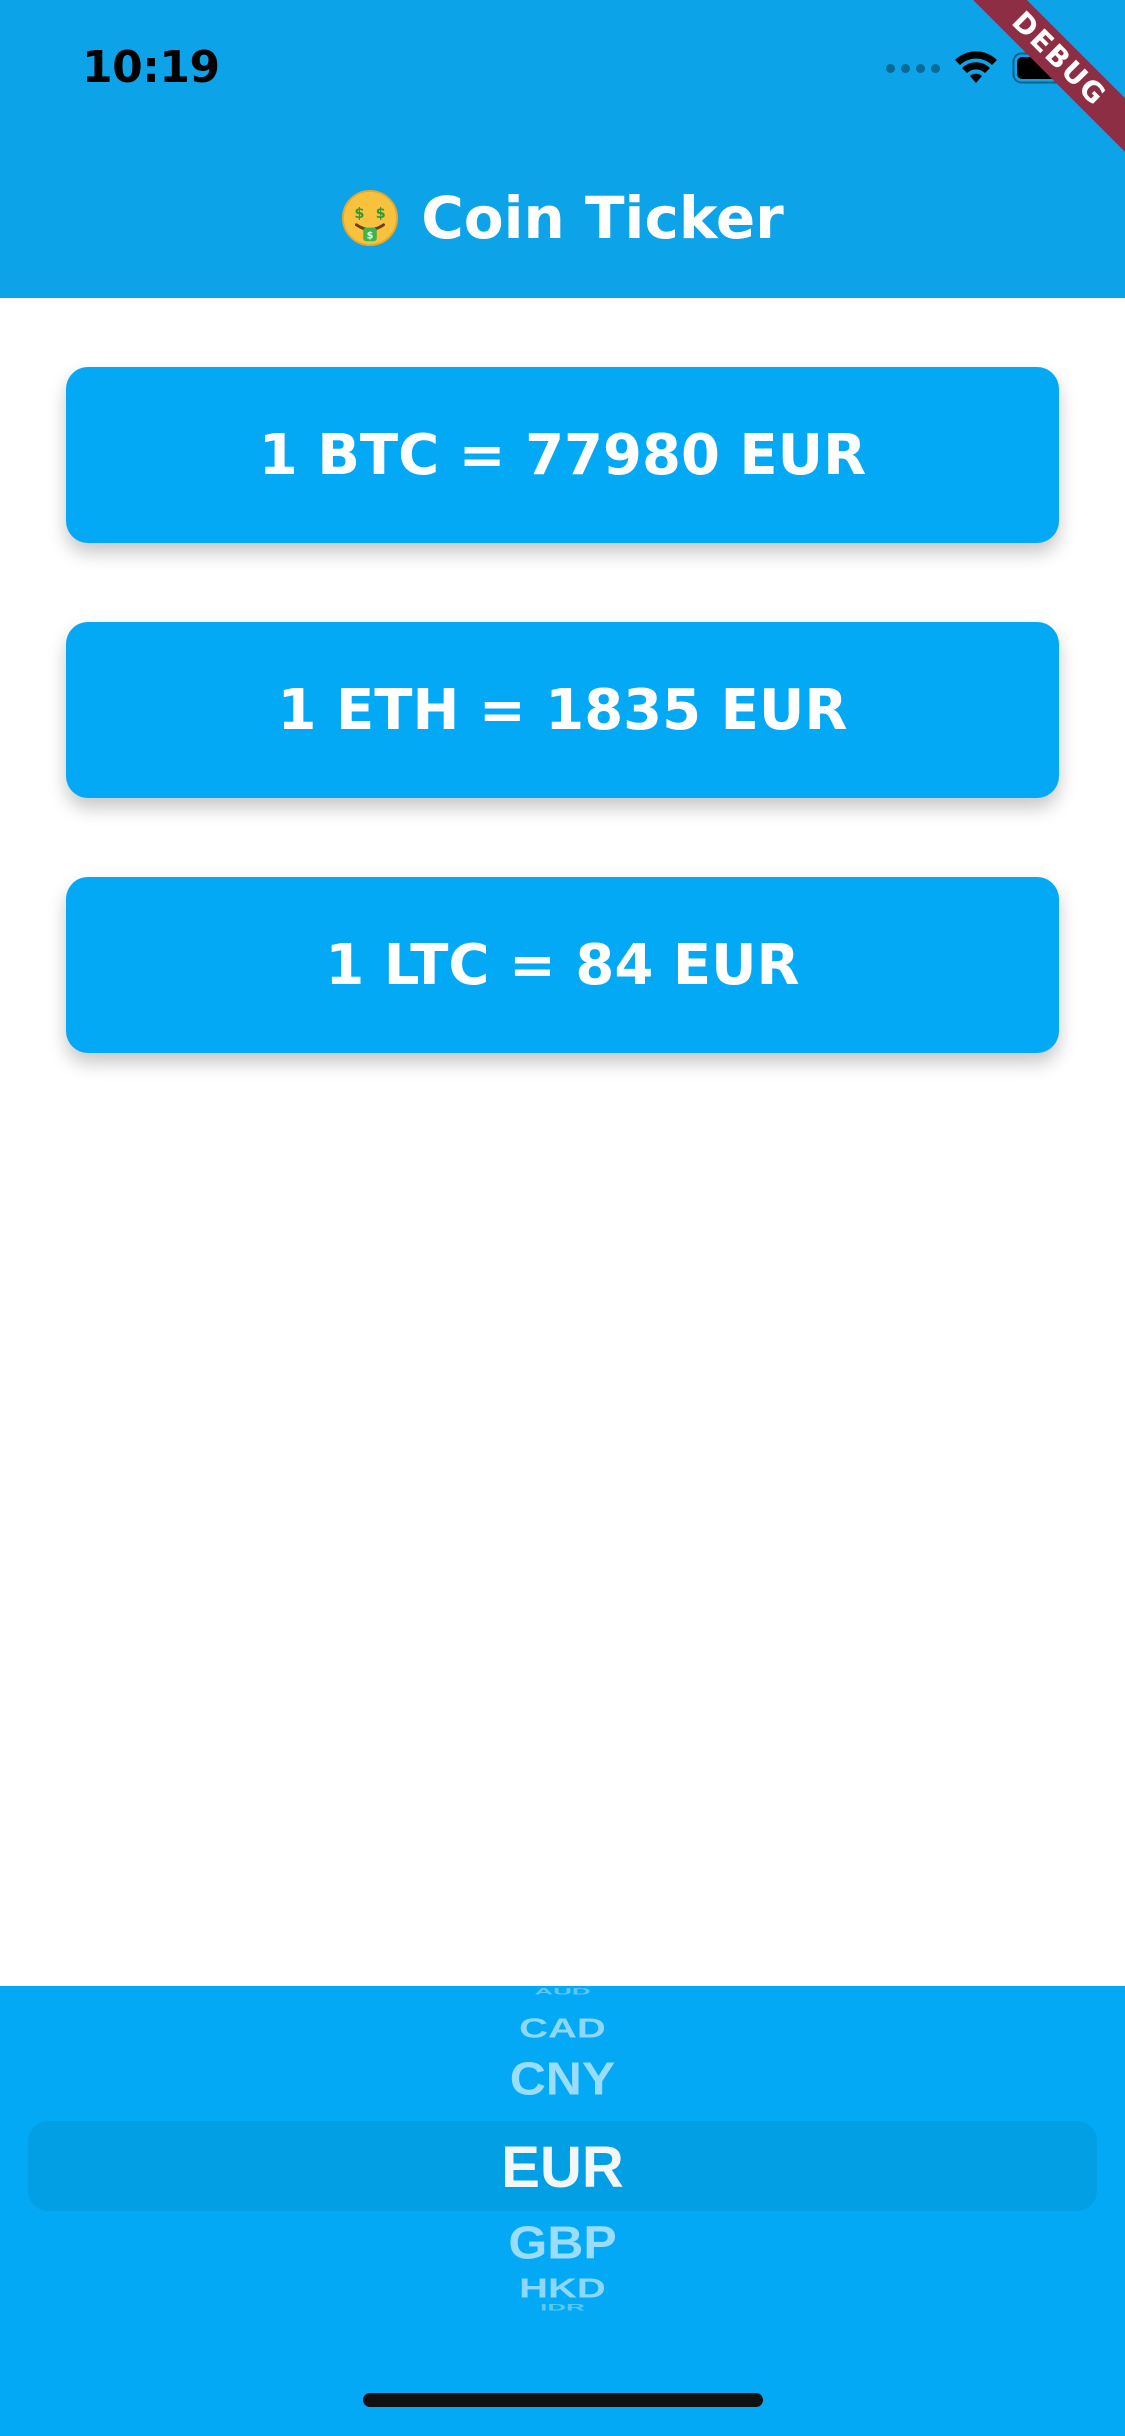 Image resolution: width=1125 pixels, height=2436 pixels. I want to click on rate-text-ltc: 1 LTC = 84 EUR, so click(562, 965).